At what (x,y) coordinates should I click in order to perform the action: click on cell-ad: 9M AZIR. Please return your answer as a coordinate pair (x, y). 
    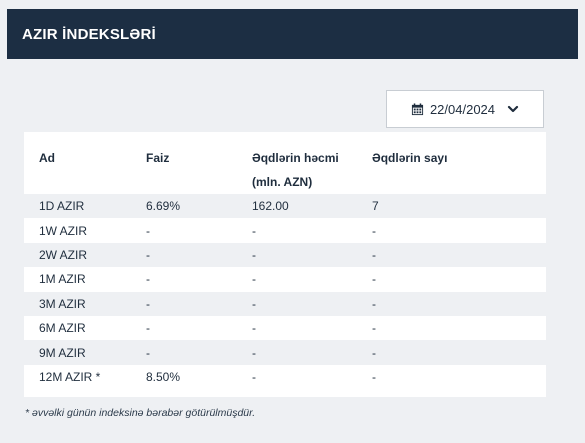
    Looking at the image, I should click on (77, 352).